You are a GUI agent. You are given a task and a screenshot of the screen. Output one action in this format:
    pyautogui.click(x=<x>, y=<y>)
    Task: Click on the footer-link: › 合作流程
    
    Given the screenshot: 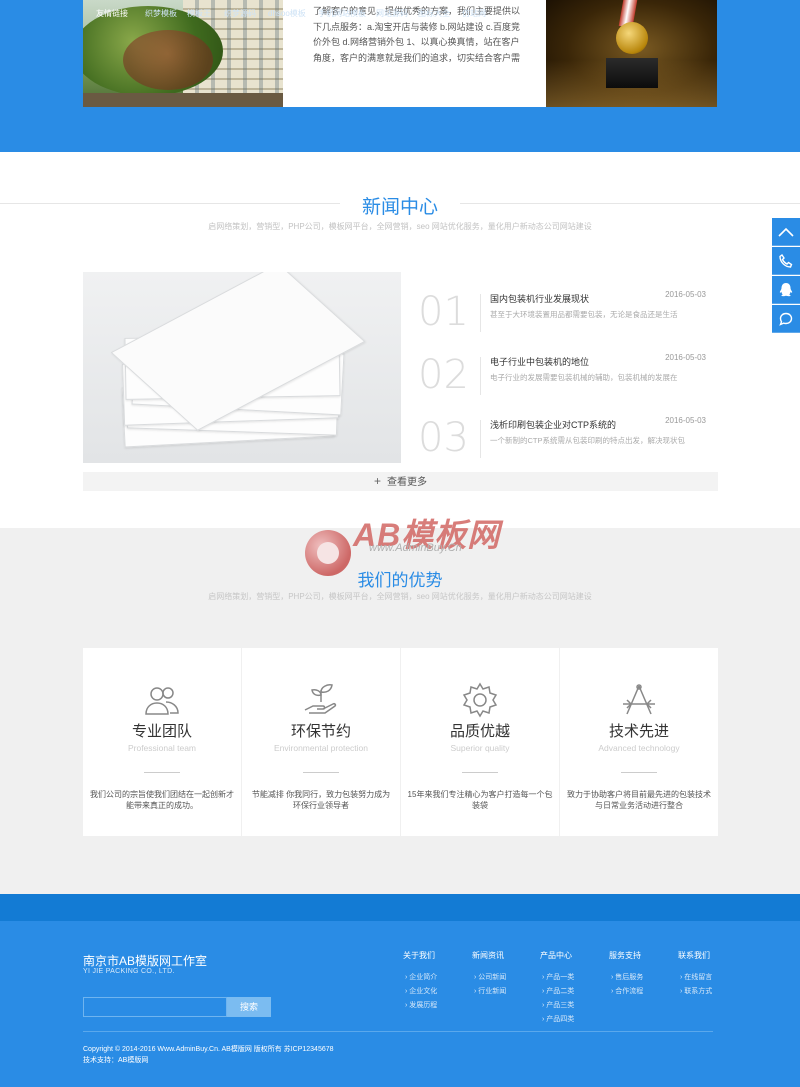 What is the action you would take?
    pyautogui.click(x=627, y=991)
    